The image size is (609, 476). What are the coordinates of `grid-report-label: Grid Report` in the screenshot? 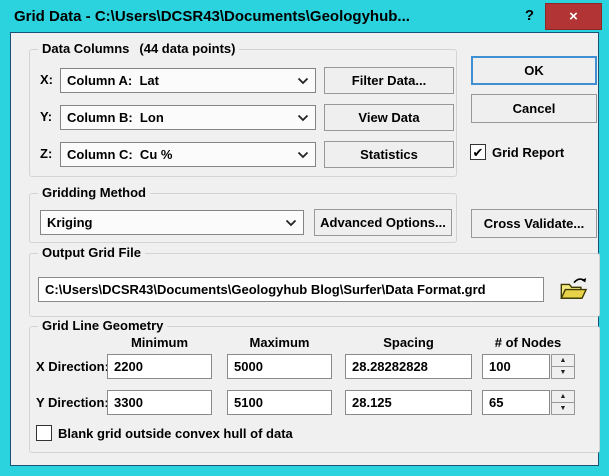 It's located at (528, 152).